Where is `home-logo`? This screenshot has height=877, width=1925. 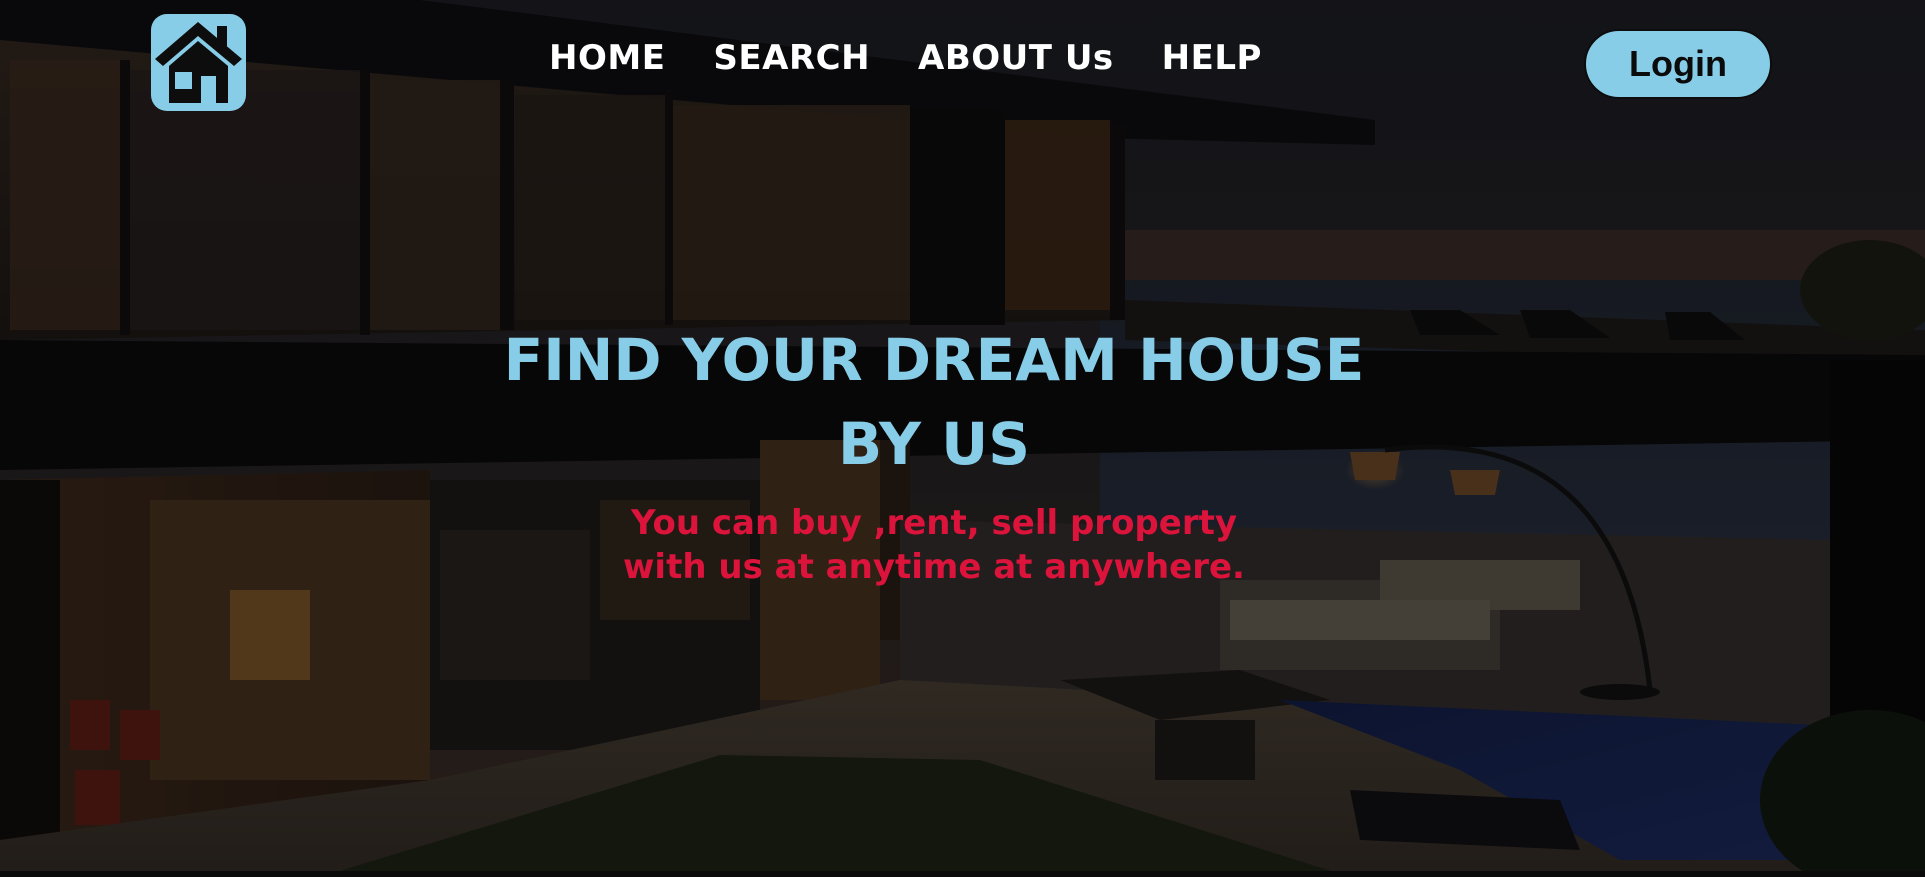
home-logo is located at coordinates (198, 62).